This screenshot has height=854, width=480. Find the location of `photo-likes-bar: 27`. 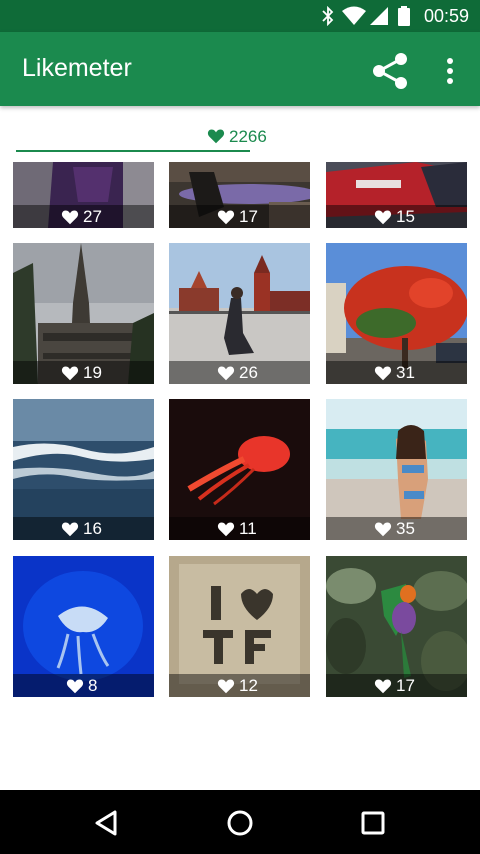

photo-likes-bar: 27 is located at coordinates (83, 216).